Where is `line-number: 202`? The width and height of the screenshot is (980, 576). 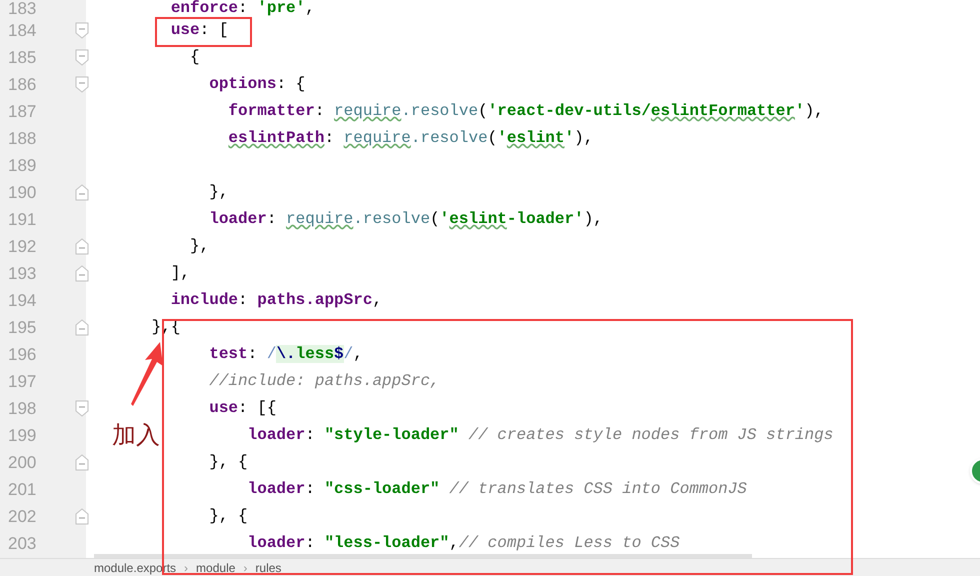
line-number: 202 is located at coordinates (22, 516).